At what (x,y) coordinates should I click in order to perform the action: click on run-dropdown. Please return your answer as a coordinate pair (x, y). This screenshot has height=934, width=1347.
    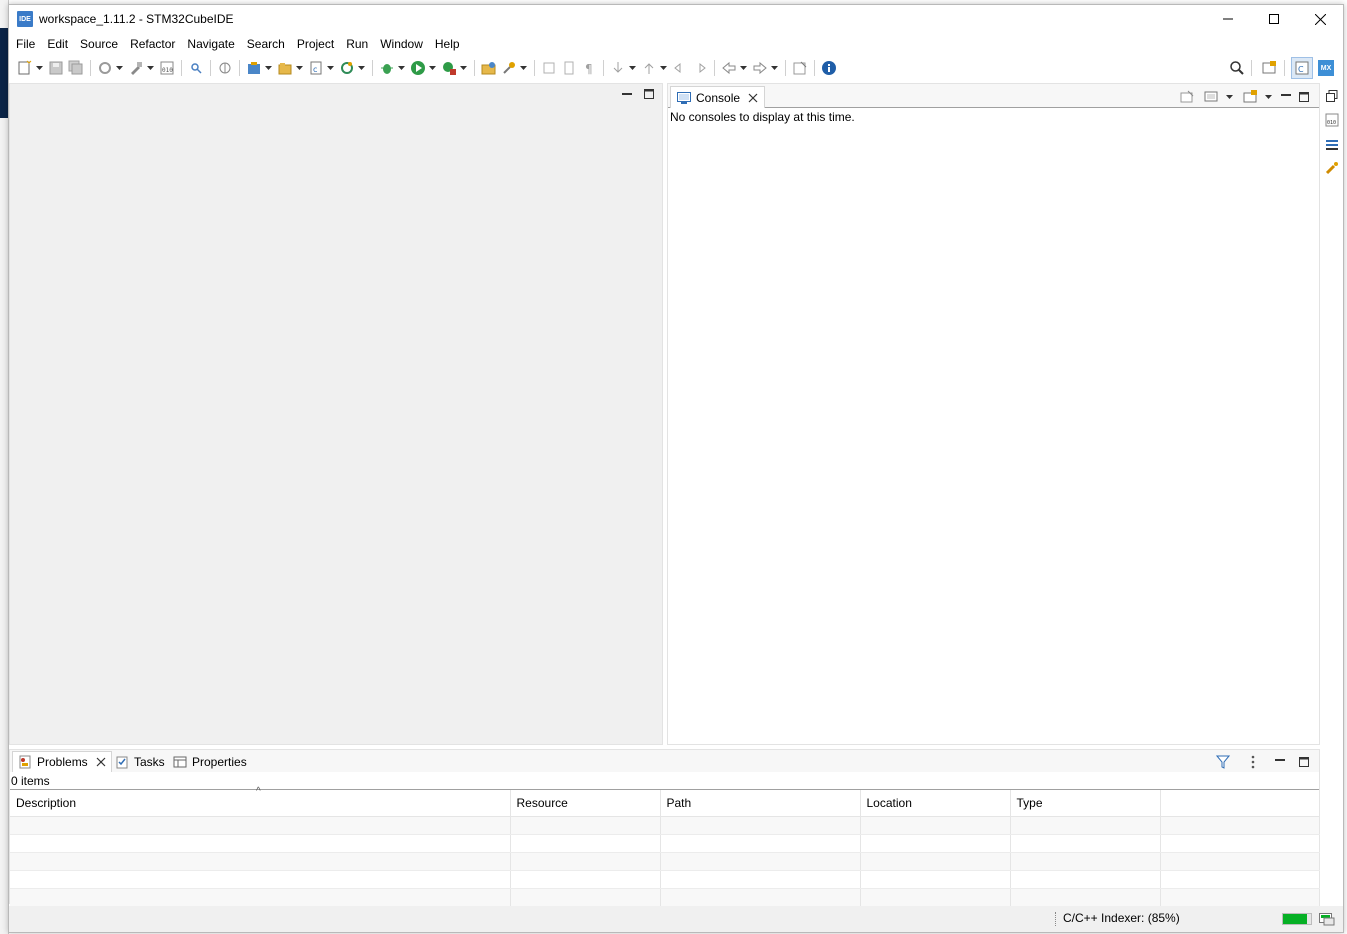
    Looking at the image, I should click on (432, 68).